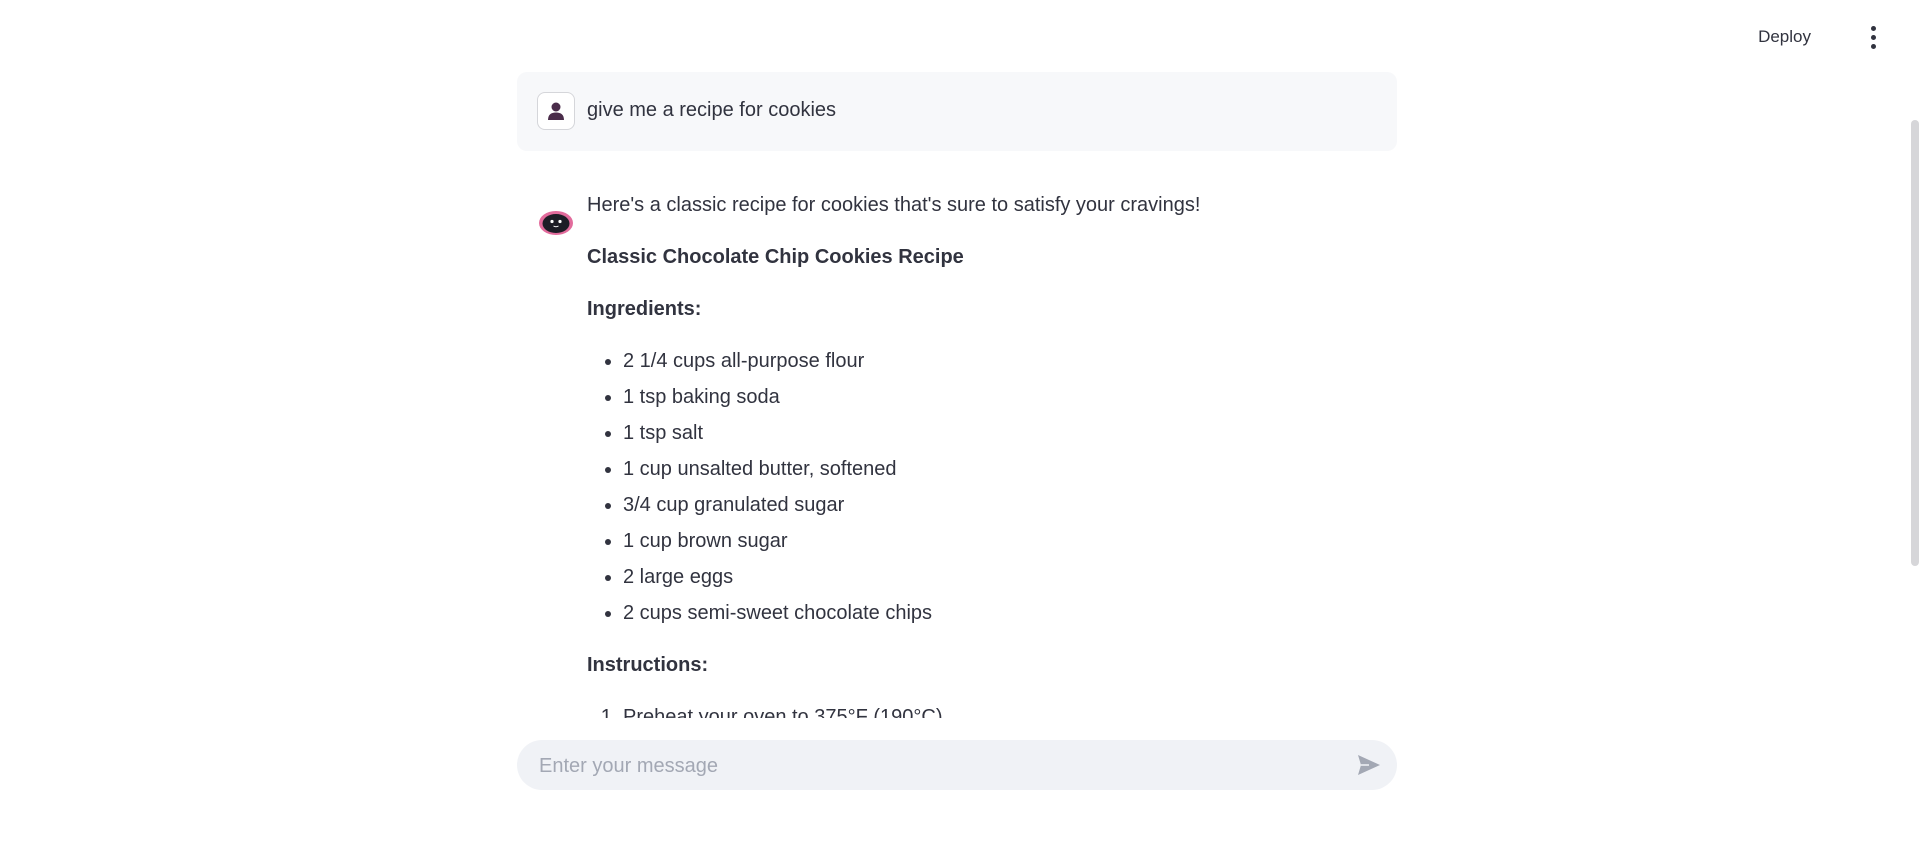 Image resolution: width=1919 pixels, height=853 pixels. What do you see at coordinates (644, 309) in the screenshot?
I see `ingredients-heading: Ingredients:` at bounding box center [644, 309].